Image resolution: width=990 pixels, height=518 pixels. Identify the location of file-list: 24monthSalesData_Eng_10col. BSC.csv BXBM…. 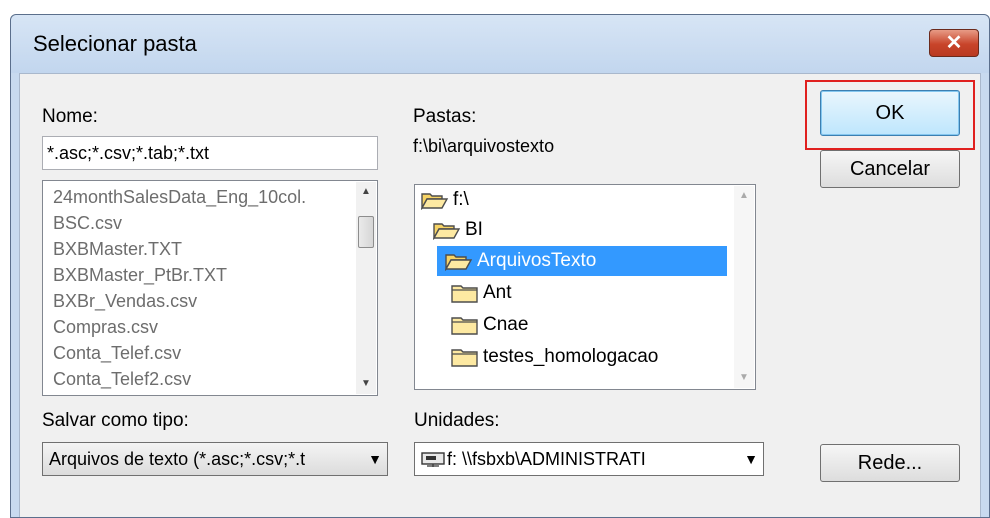
(210, 288).